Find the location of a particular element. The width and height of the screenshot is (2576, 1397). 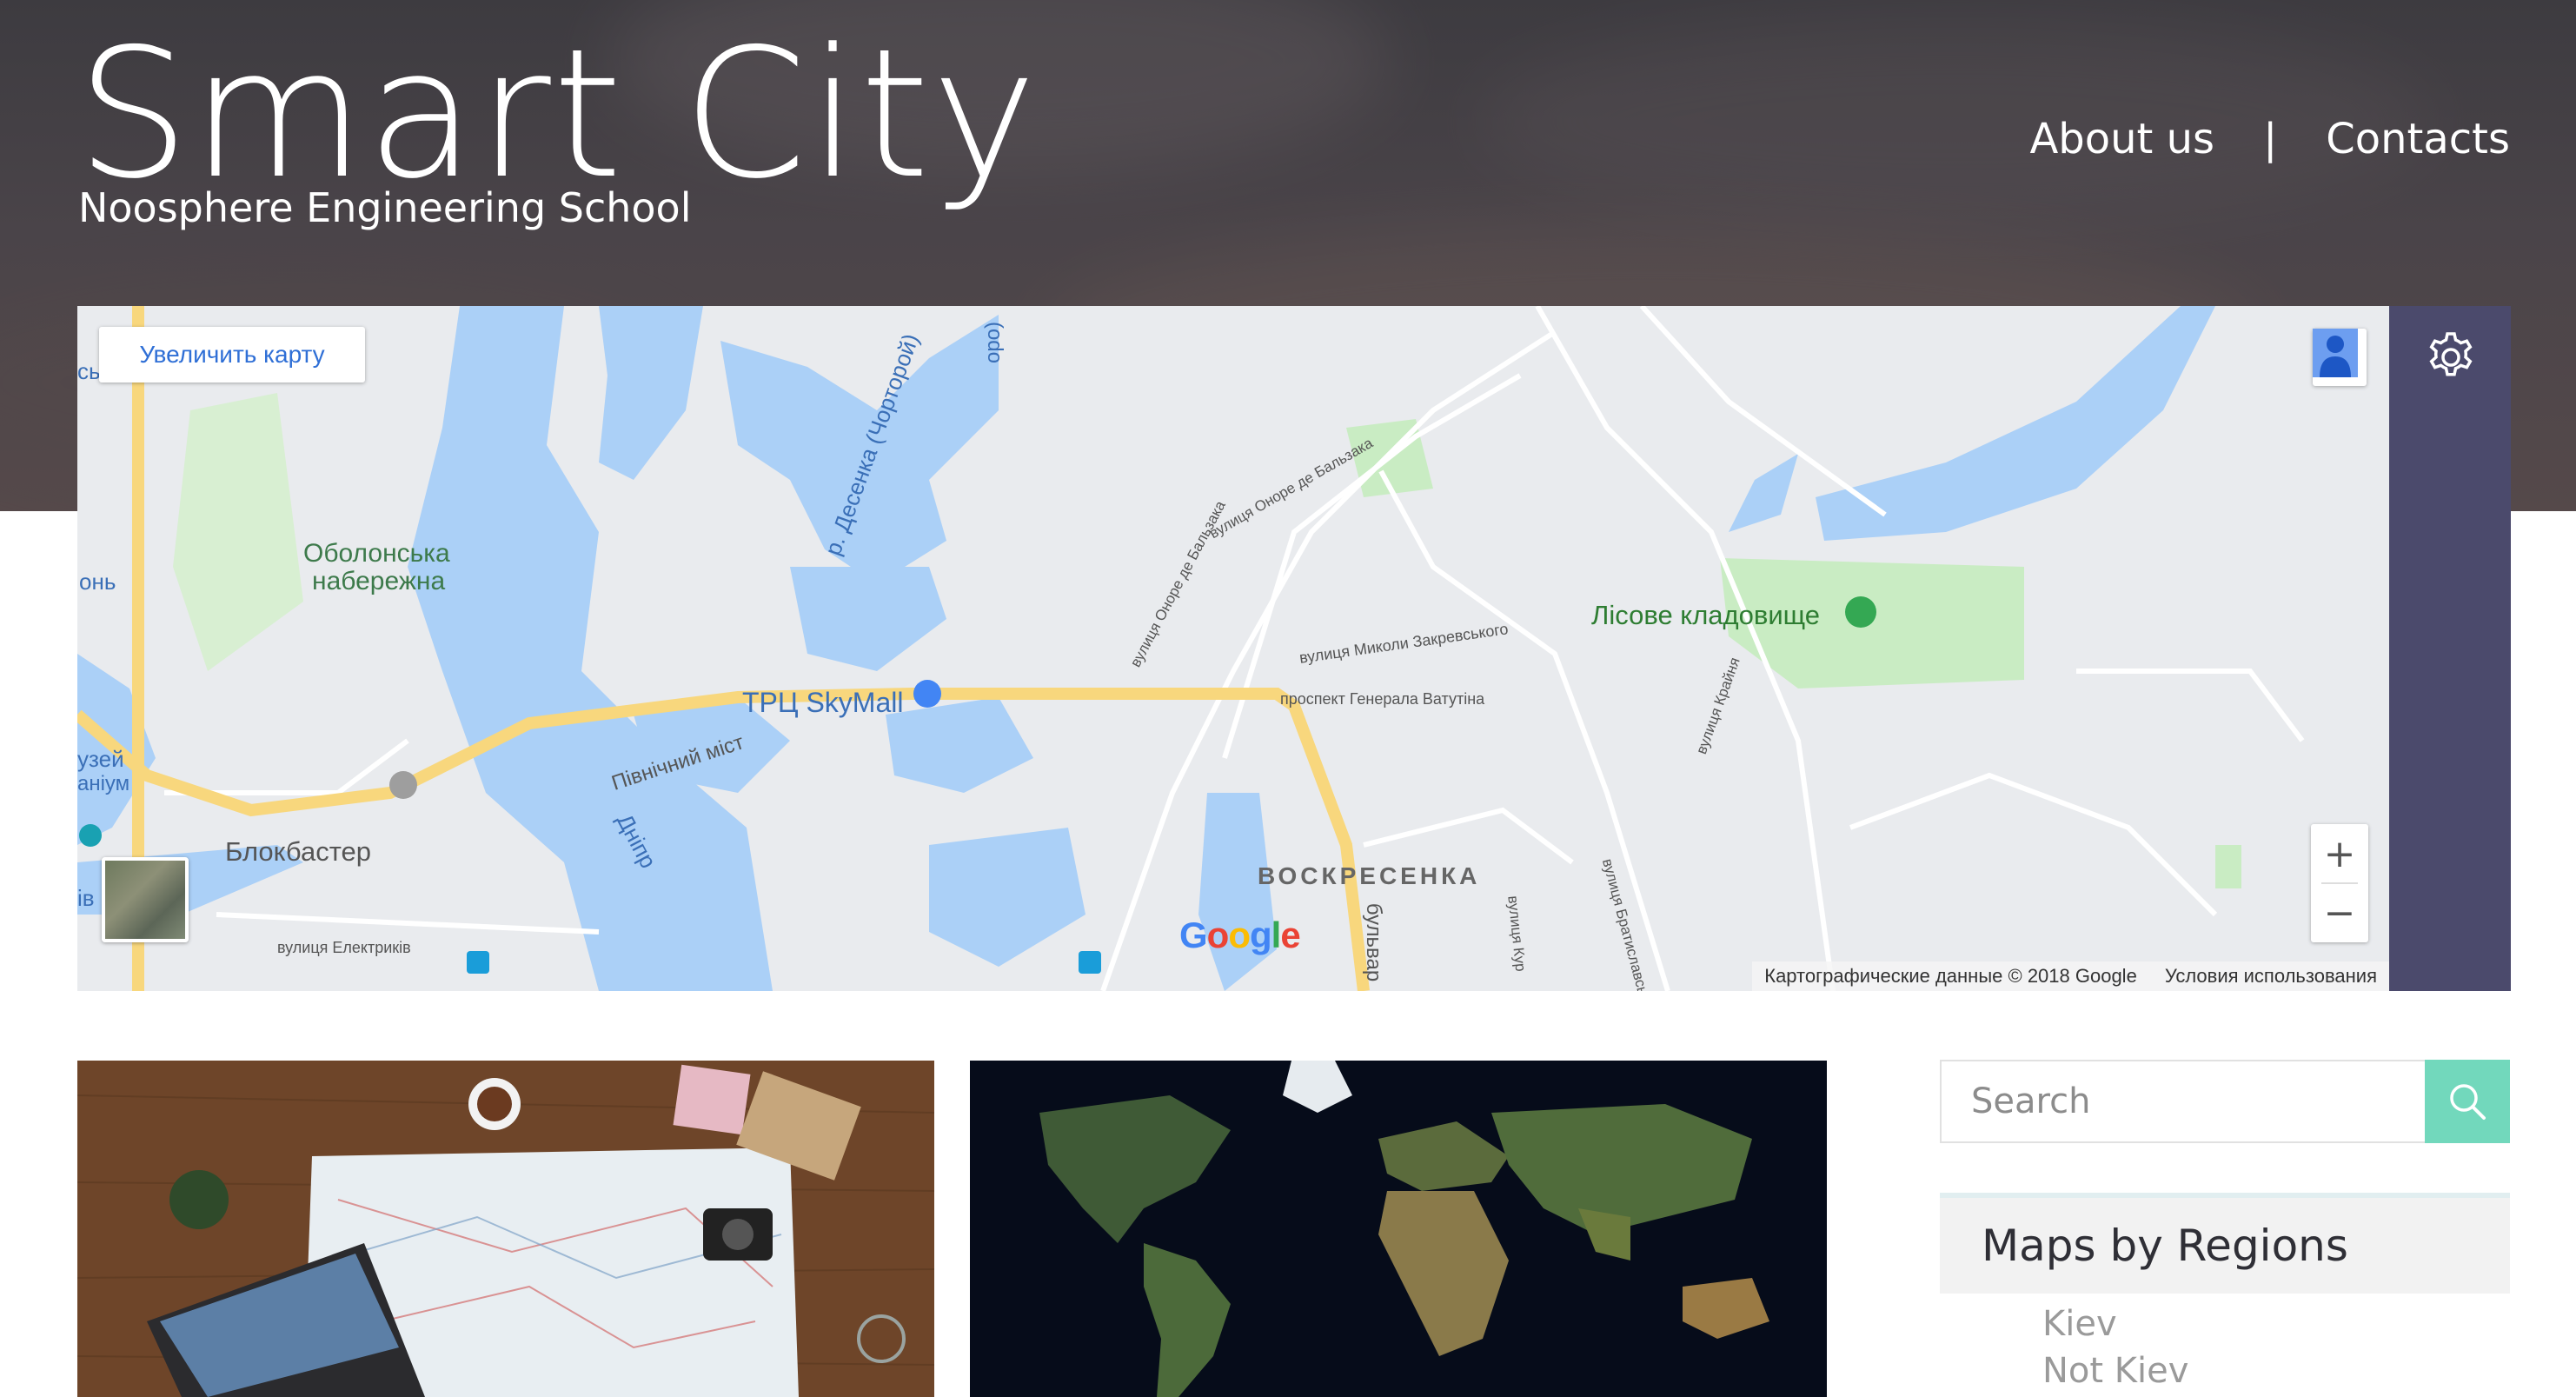

zoom-out-button: − is located at coordinates (2339, 912).